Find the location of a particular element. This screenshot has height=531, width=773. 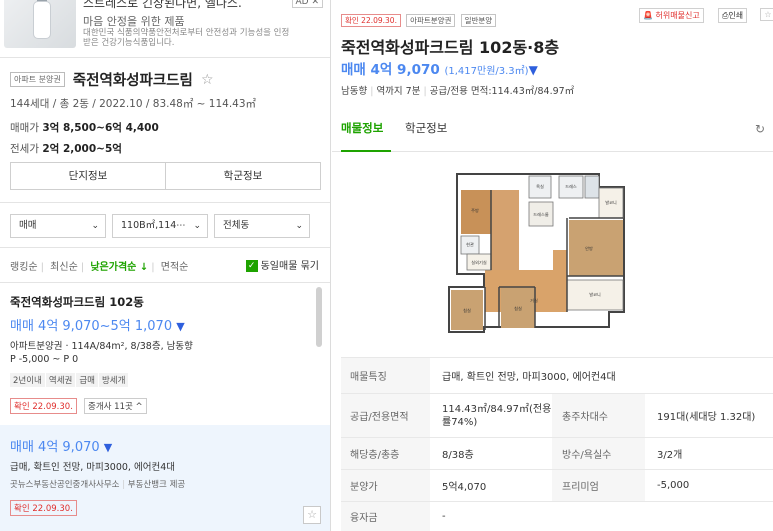

list-scrollbar is located at coordinates (319, 317).